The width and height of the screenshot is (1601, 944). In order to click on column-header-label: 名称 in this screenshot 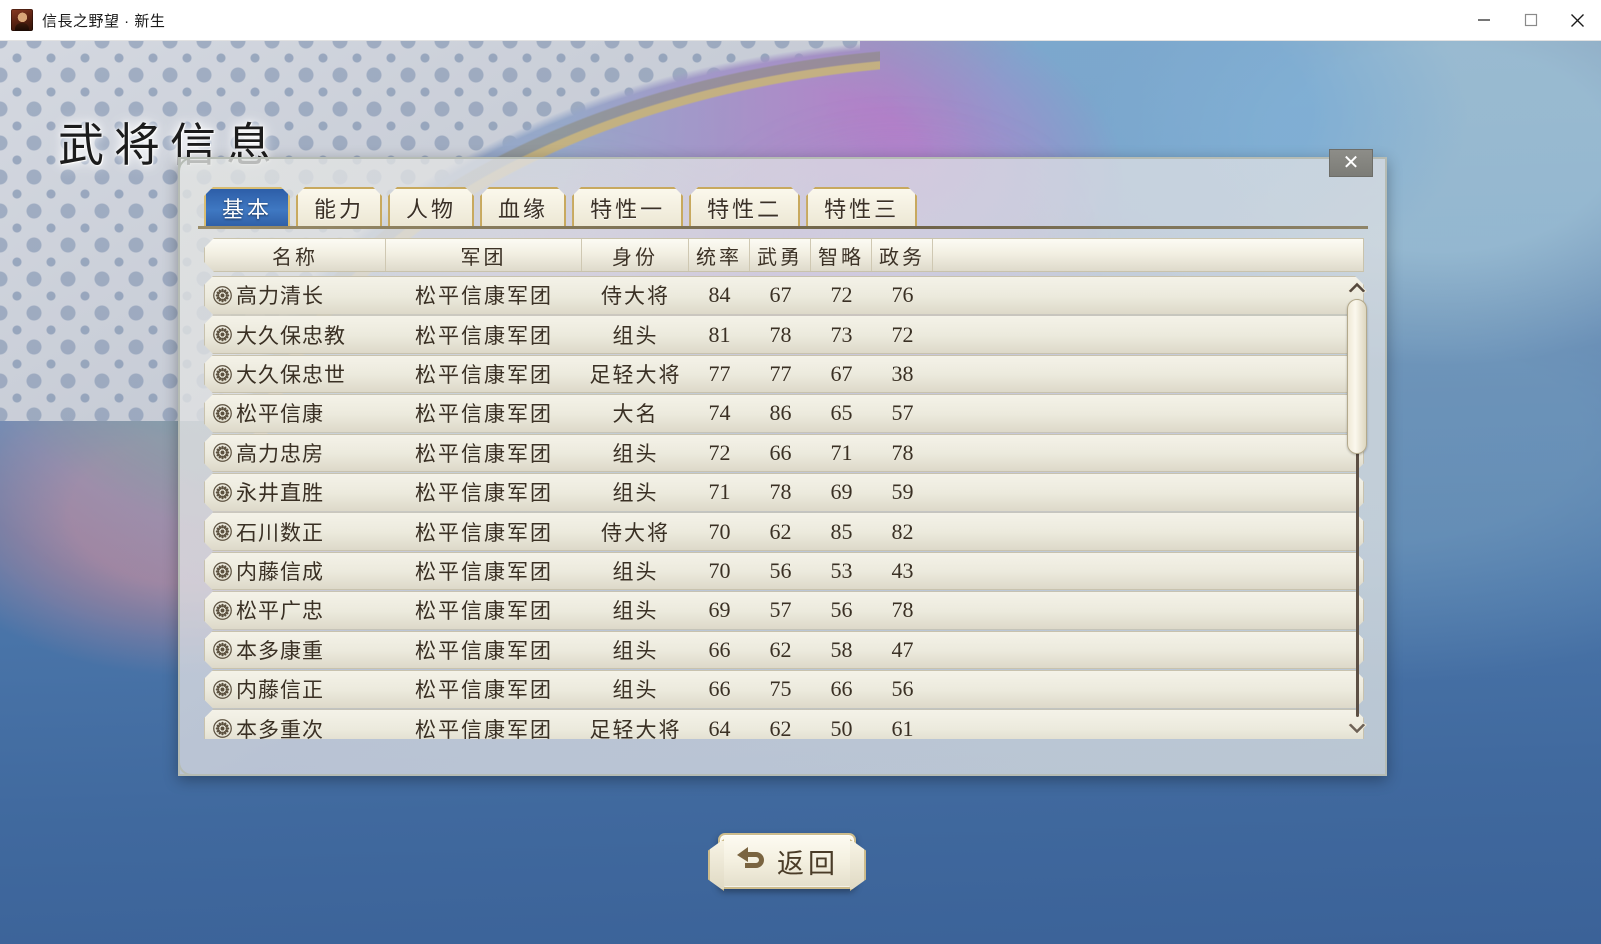, I will do `click(295, 257)`.